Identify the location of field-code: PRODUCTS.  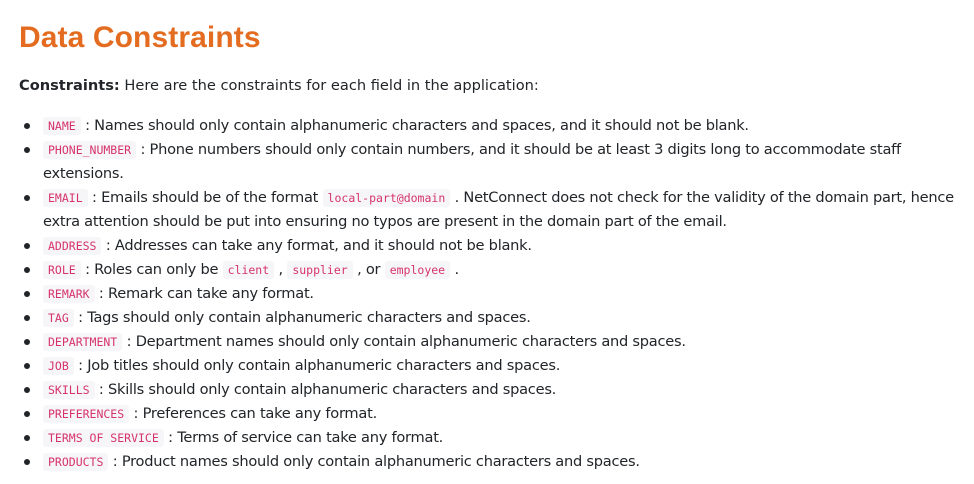
(76, 462).